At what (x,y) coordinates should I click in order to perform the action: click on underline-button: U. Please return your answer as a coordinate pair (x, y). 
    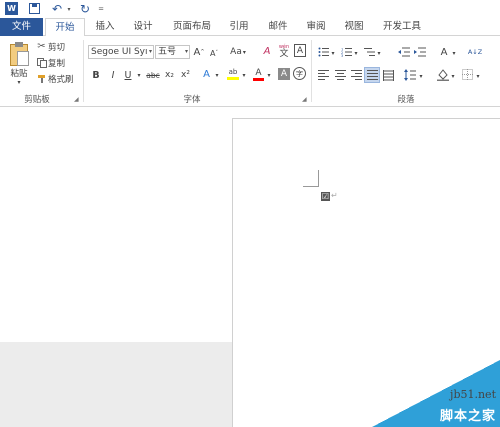
    Looking at the image, I should click on (128, 75).